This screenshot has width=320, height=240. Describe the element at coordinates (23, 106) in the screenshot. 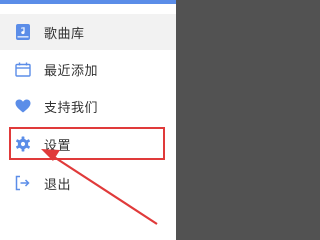

I see `heart-icon` at that location.